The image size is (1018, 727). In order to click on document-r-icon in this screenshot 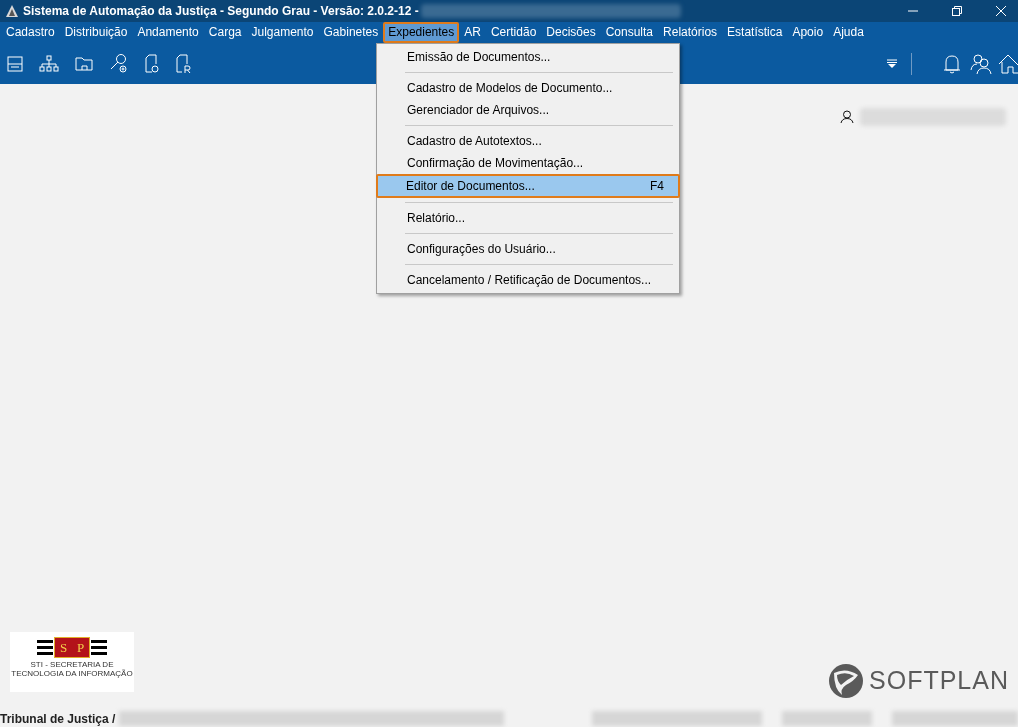, I will do `click(183, 63)`.